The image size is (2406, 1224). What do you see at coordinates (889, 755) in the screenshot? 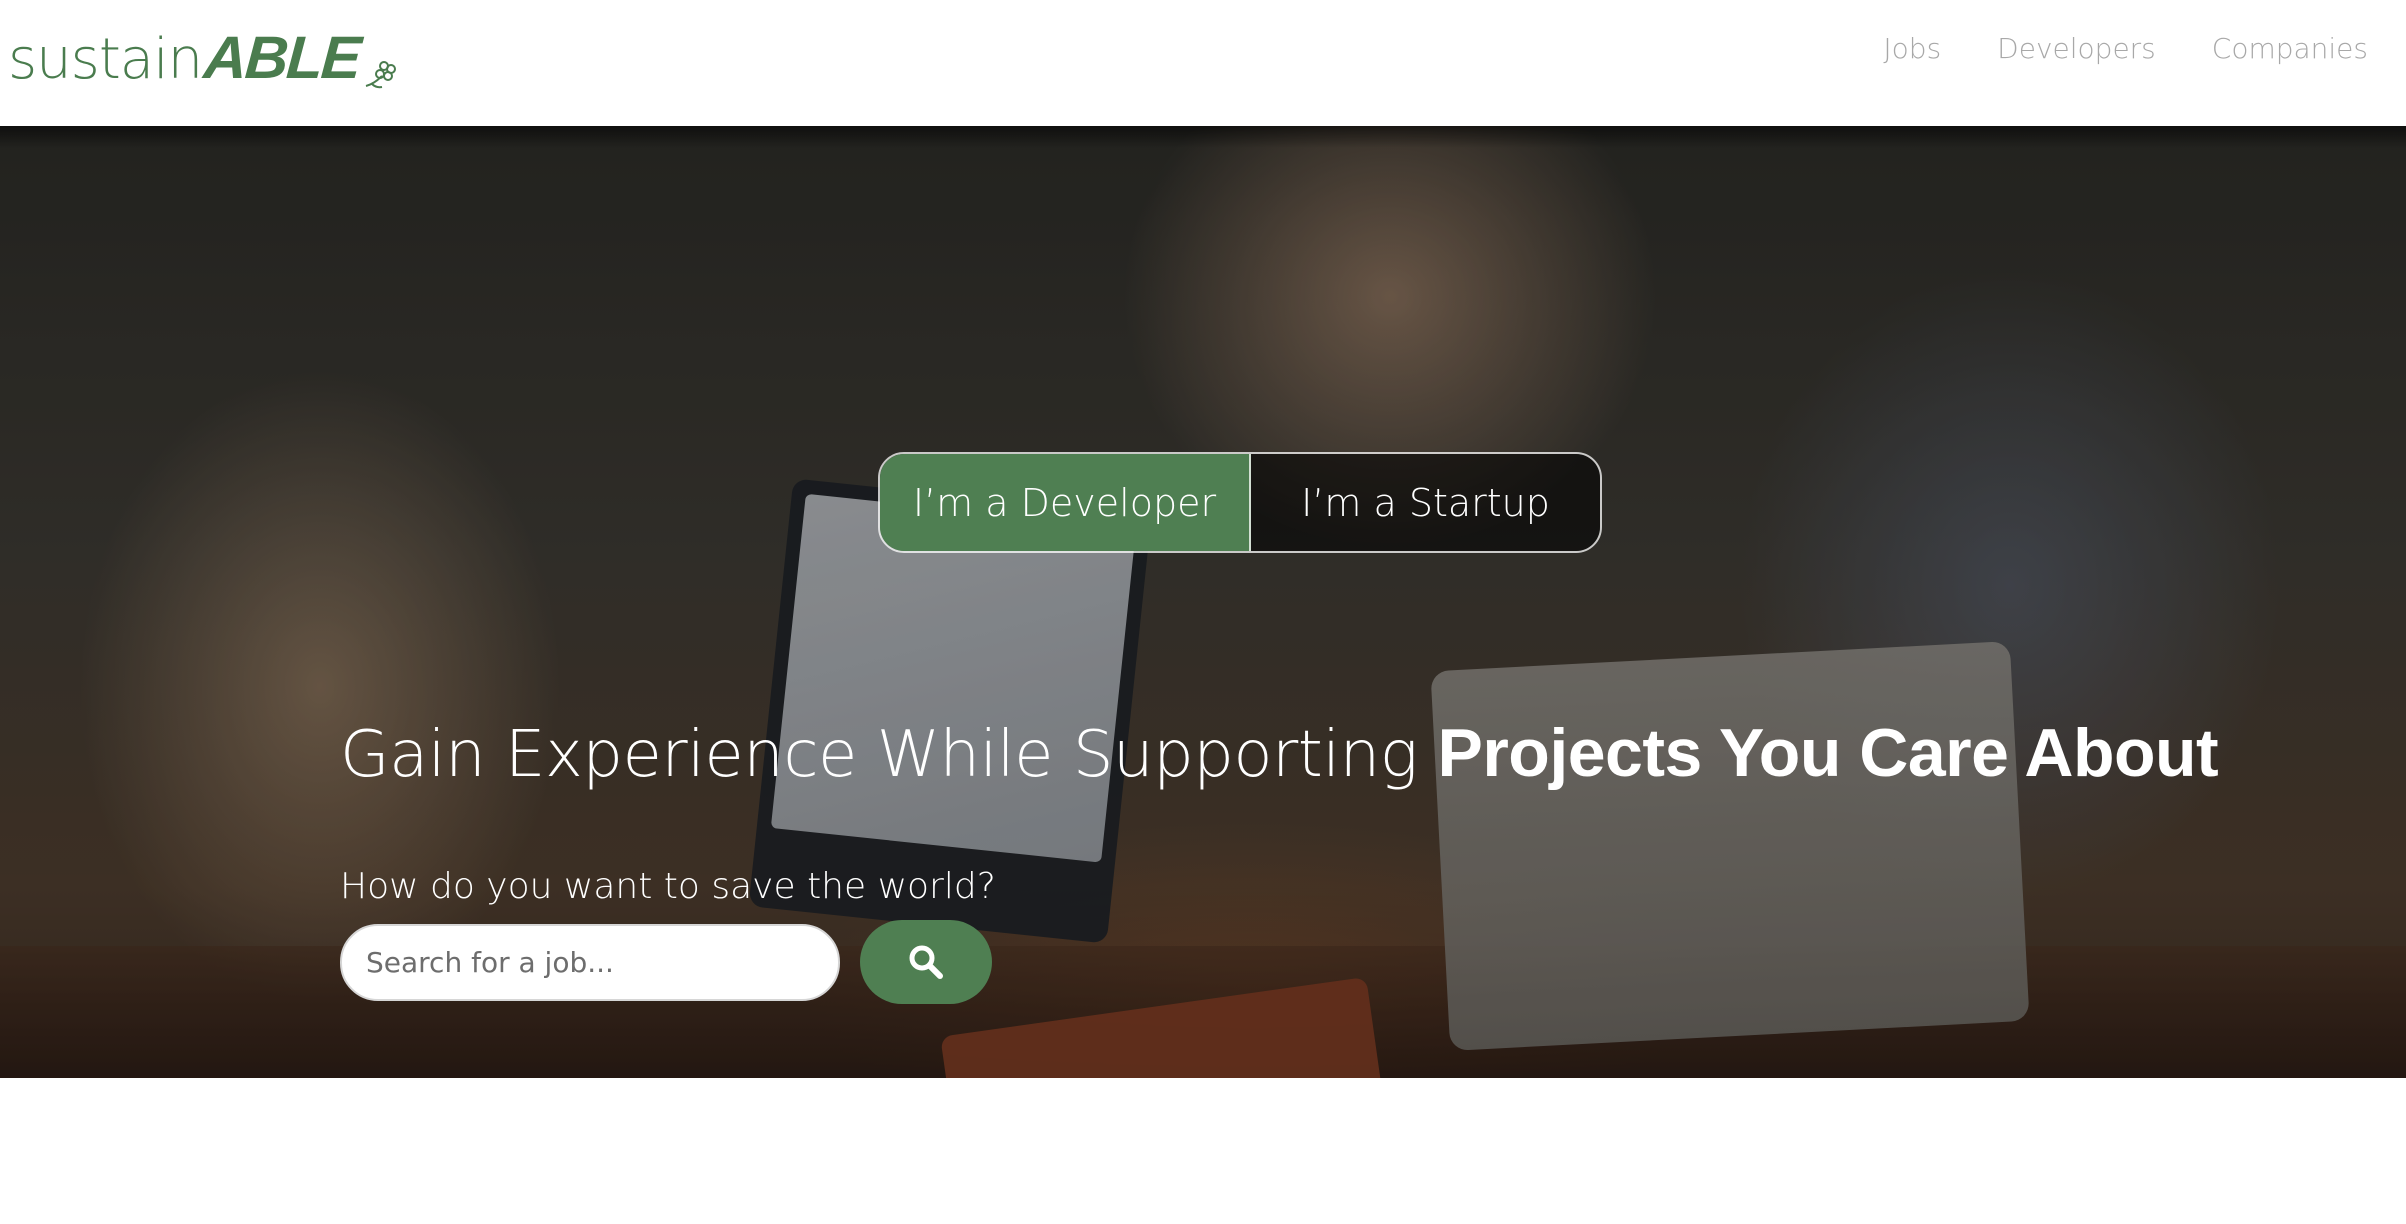
I see `headline-light: Gain Experience While Supporting` at bounding box center [889, 755].